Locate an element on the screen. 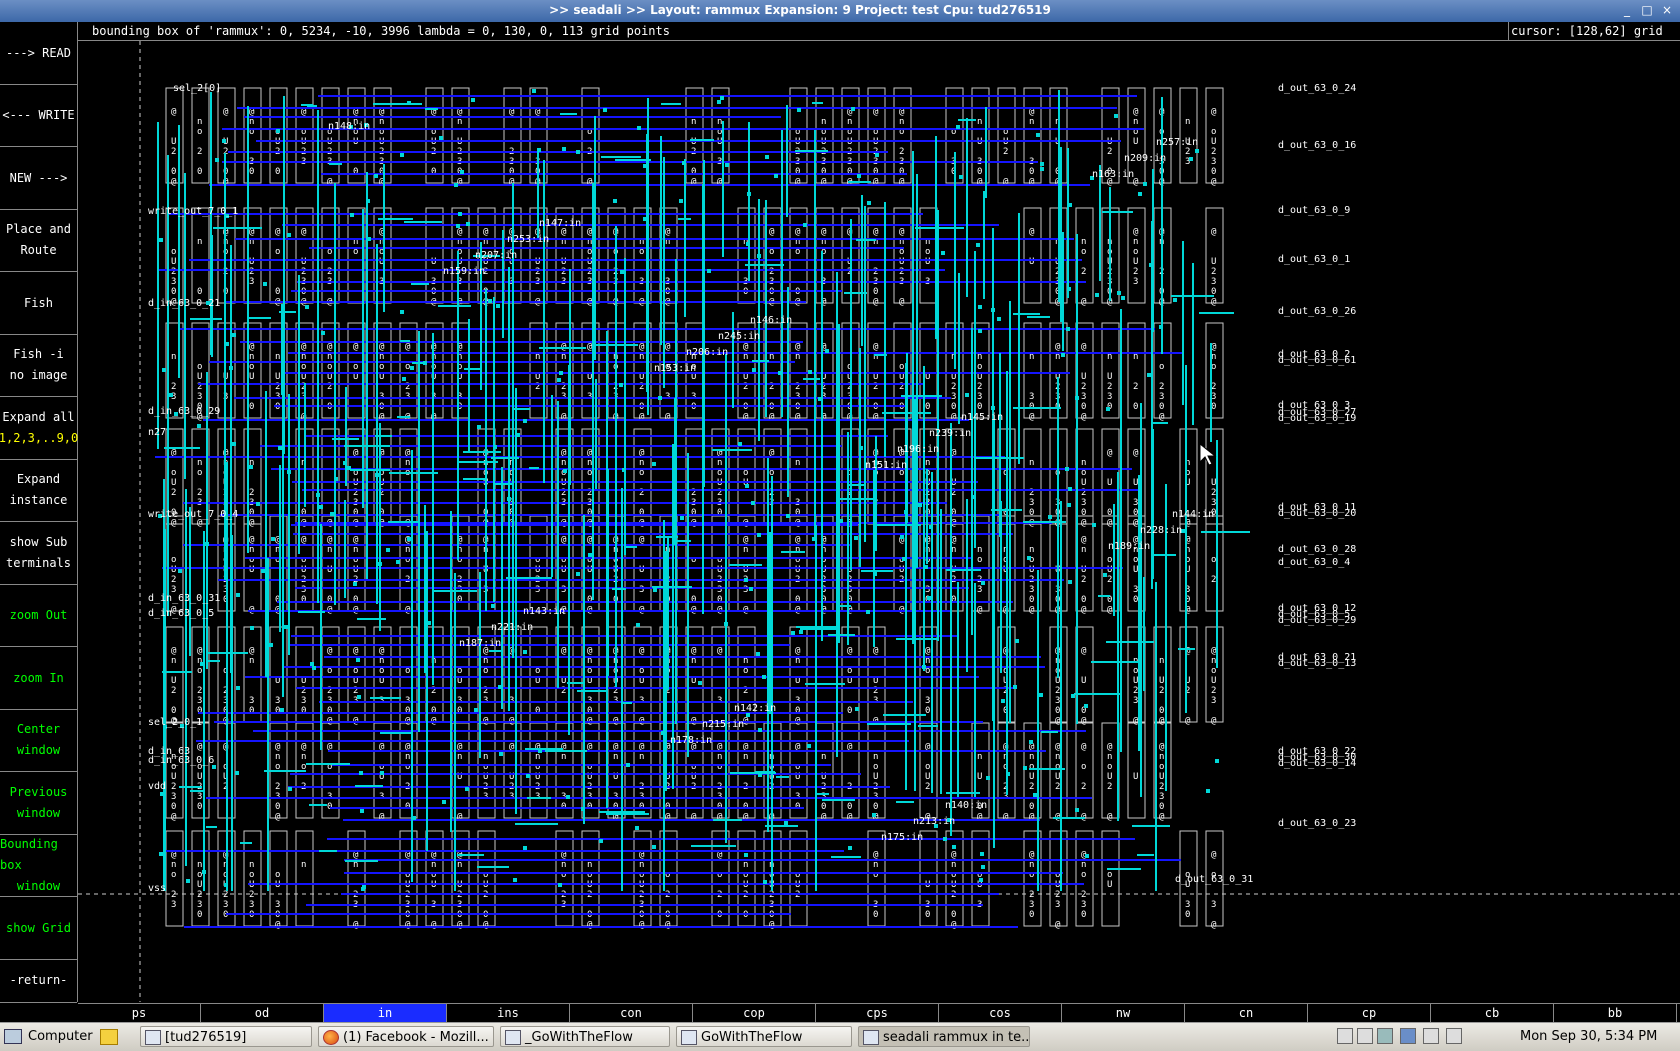  menu-button-zoom-out: zoom Out is located at coordinates (38, 615).